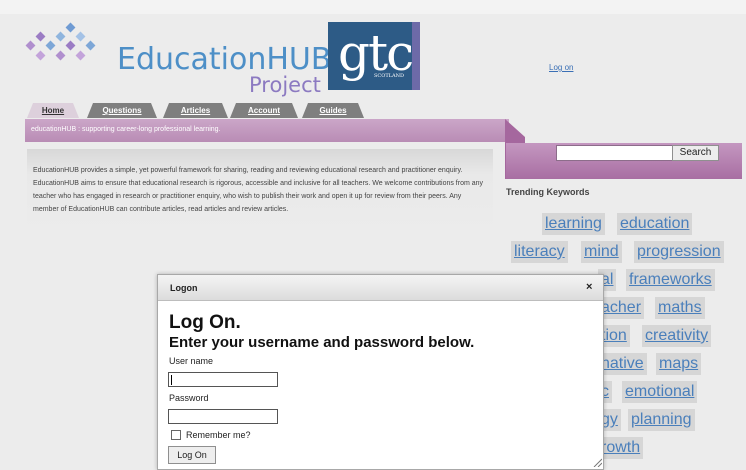  What do you see at coordinates (218, 435) in the screenshot?
I see `remember-me-label: Remember me?` at bounding box center [218, 435].